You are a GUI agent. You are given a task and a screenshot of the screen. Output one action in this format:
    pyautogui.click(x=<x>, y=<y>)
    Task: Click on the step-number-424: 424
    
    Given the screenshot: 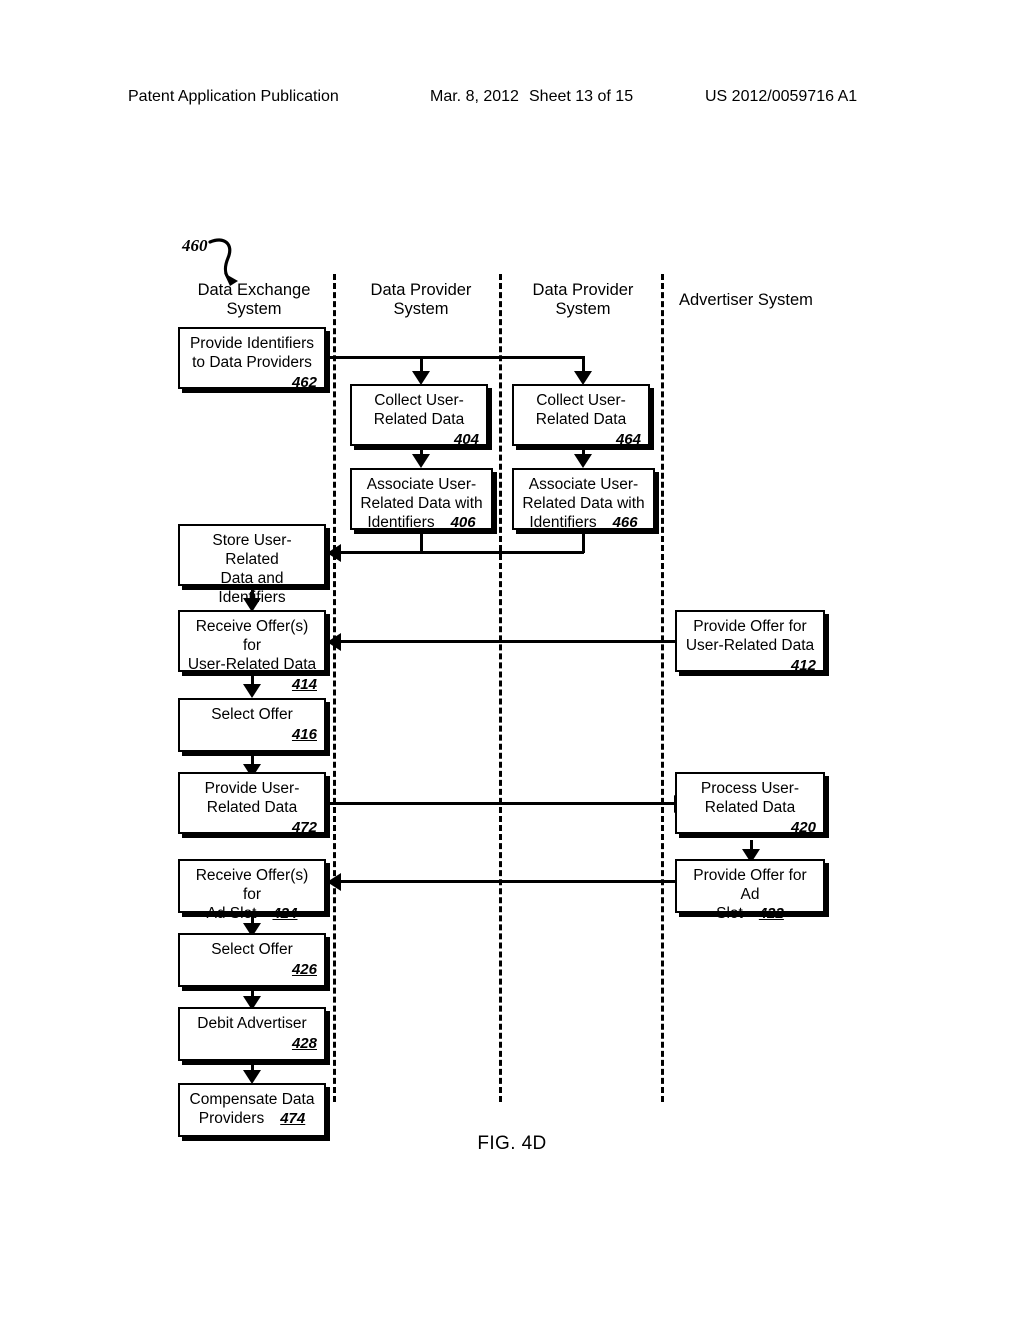 What is the action you would take?
    pyautogui.click(x=285, y=913)
    